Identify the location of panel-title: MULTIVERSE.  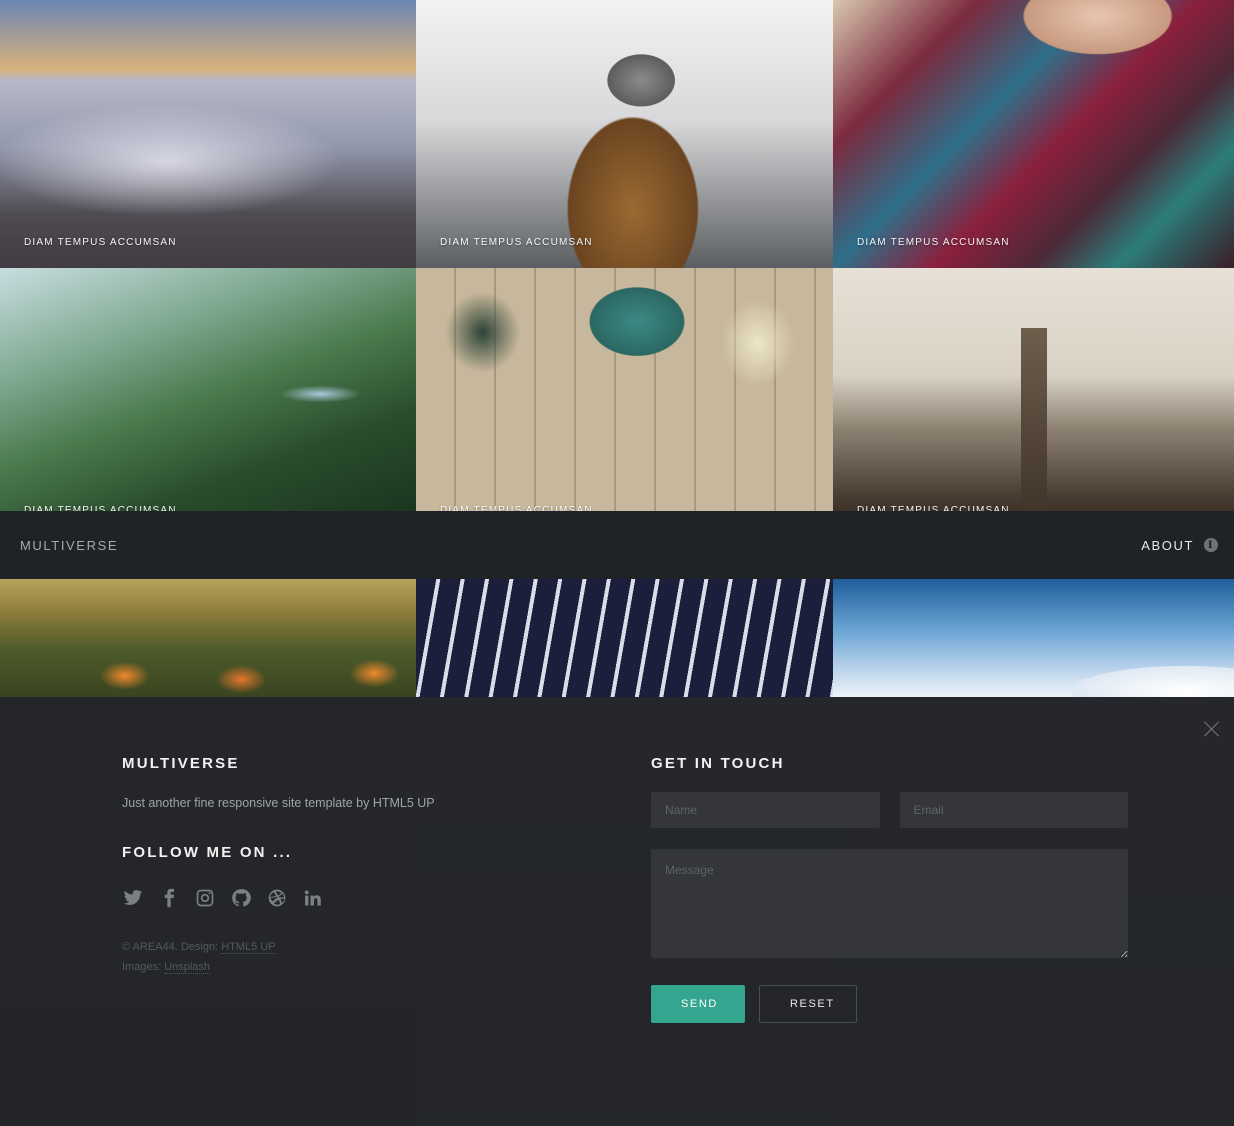
(181, 763).